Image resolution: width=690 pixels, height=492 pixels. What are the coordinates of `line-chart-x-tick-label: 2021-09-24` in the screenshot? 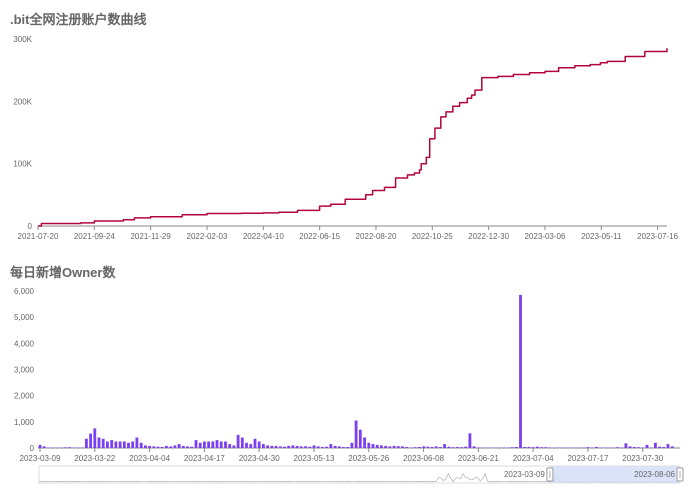 It's located at (94, 236).